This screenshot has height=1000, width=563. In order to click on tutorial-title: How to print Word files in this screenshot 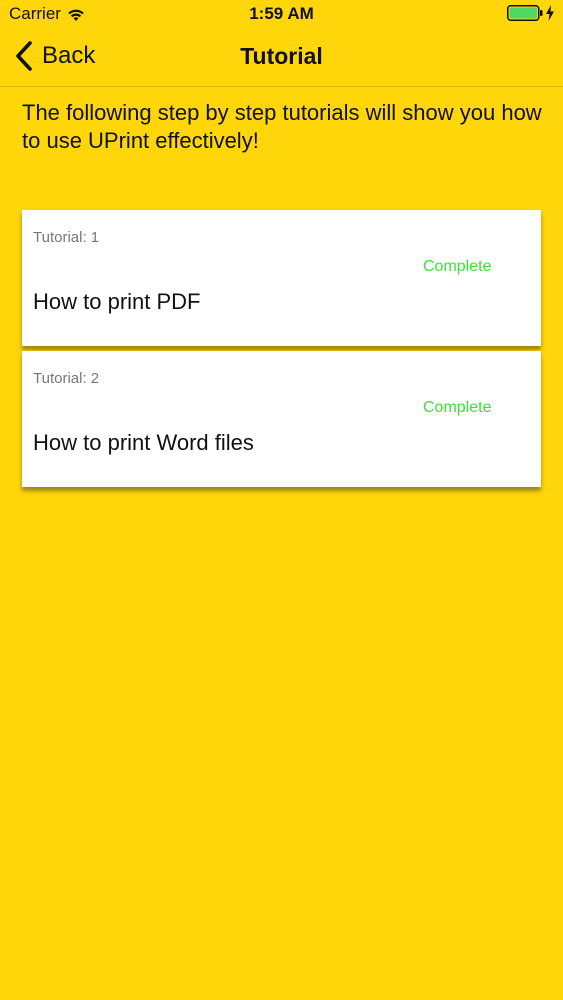, I will do `click(143, 442)`.